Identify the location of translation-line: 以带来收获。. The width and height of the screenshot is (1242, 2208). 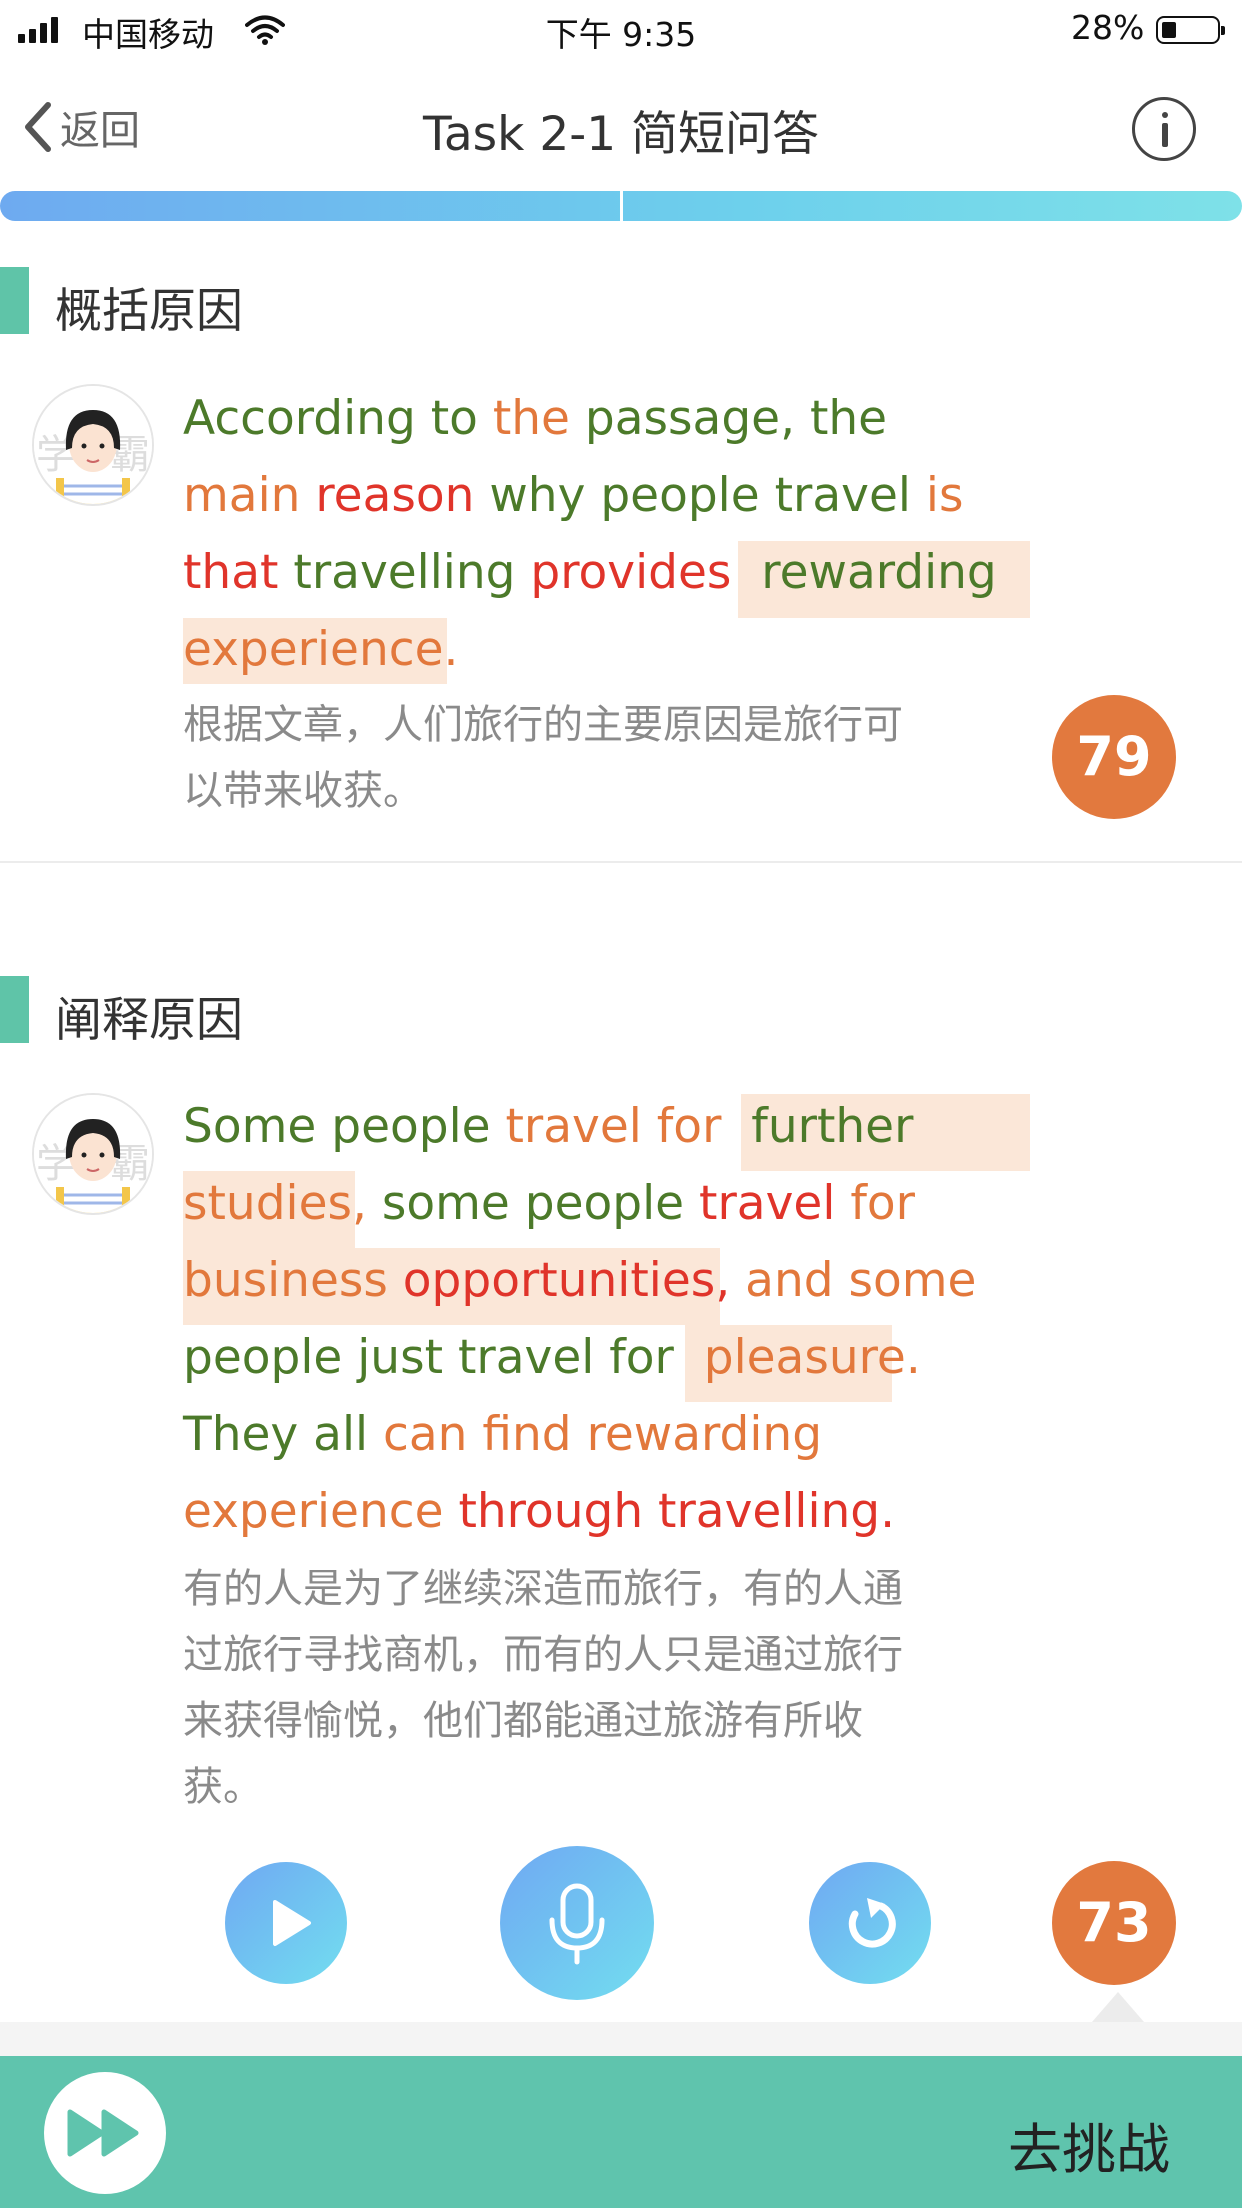
(303, 791).